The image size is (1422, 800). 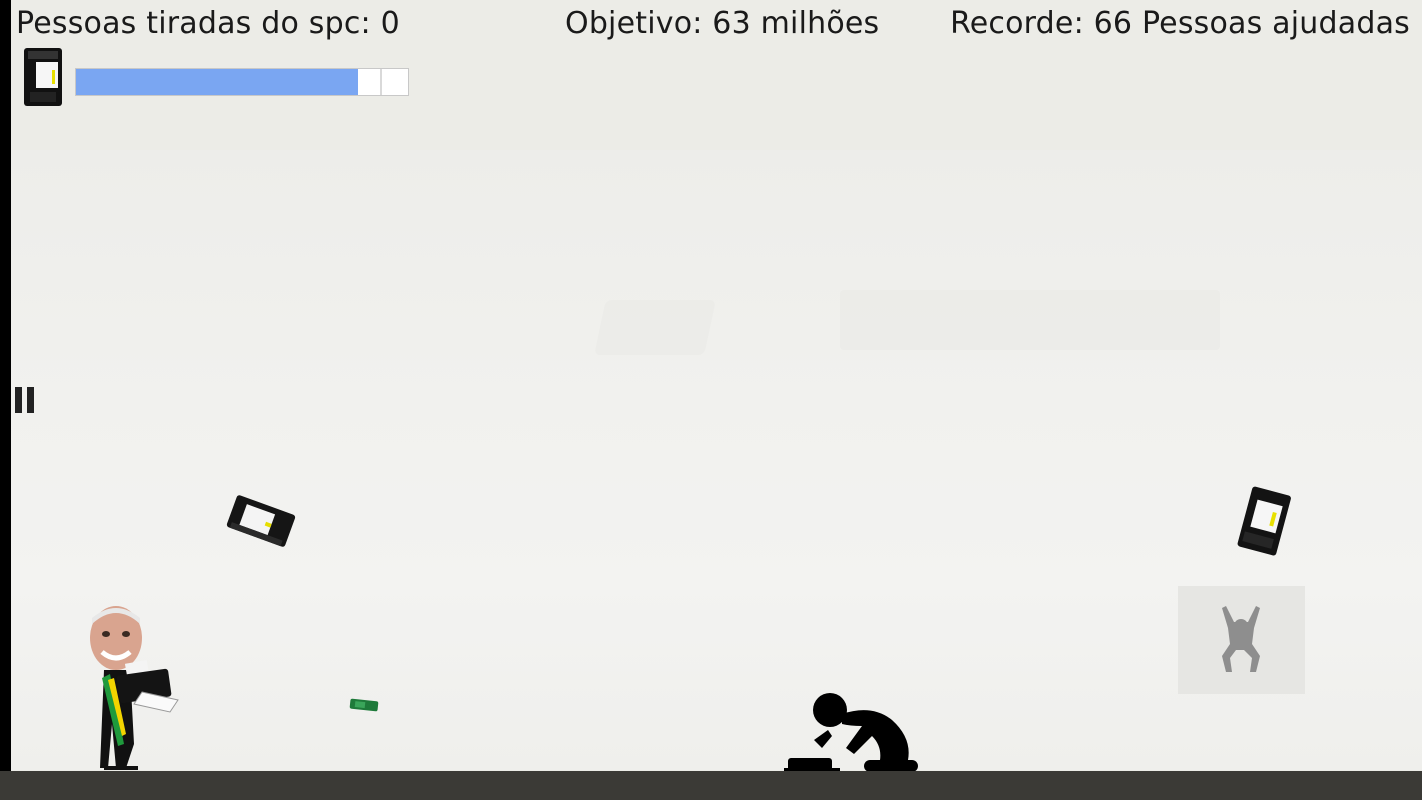 I want to click on kneeling-person, so click(x=851, y=733).